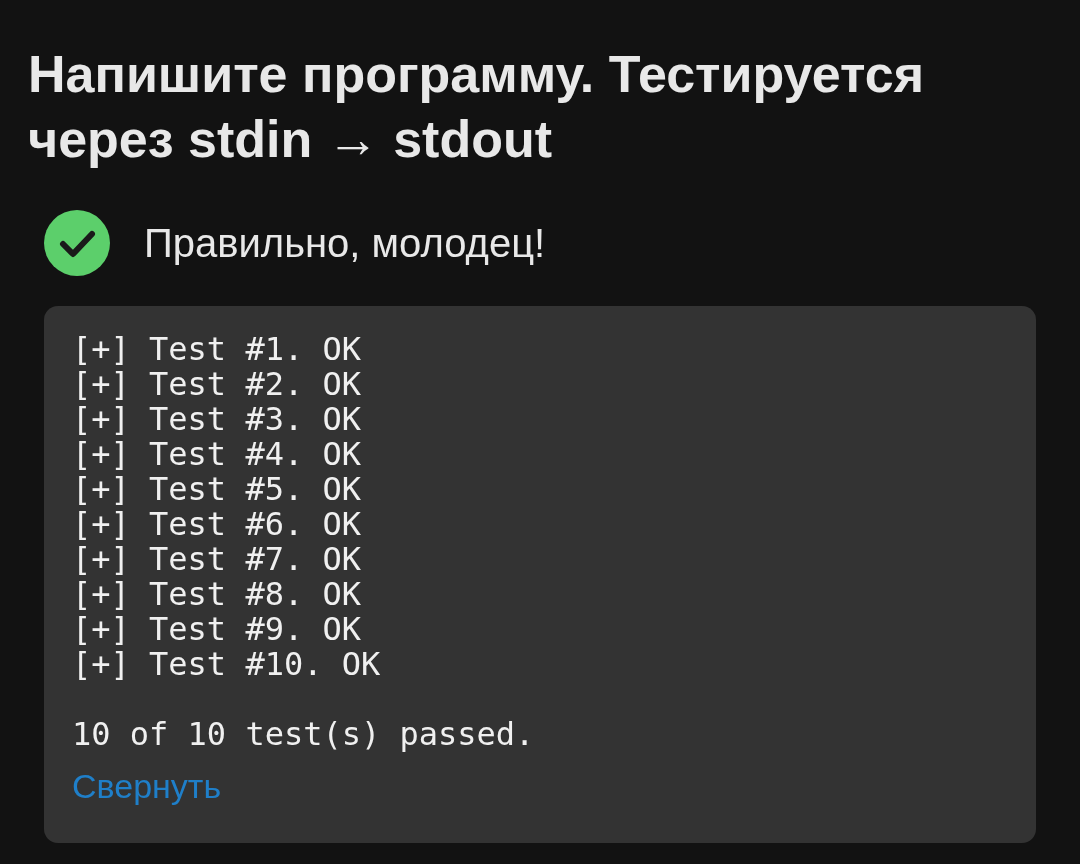  What do you see at coordinates (216, 384) in the screenshot?
I see `output-line: [+] Test #2. OK` at bounding box center [216, 384].